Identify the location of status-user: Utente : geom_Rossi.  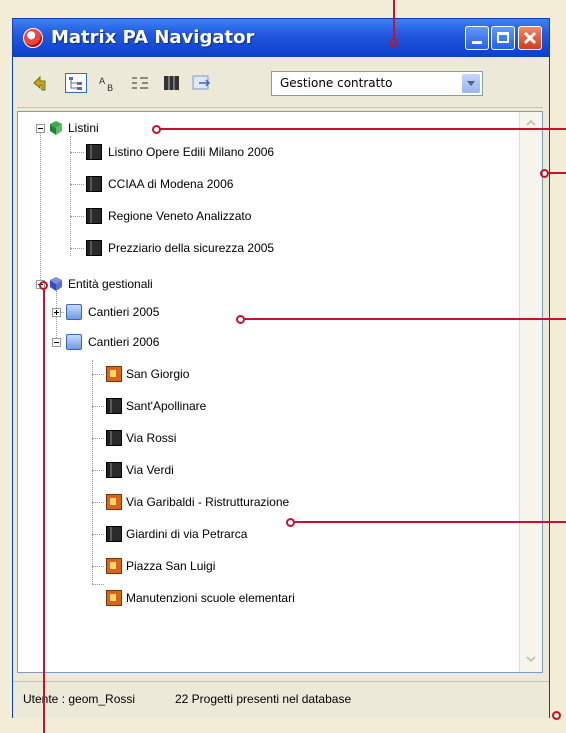
(79, 699).